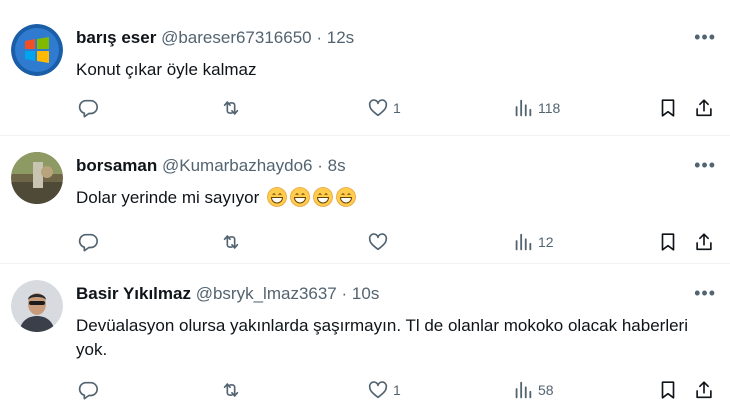 The height and width of the screenshot is (420, 730). What do you see at coordinates (383, 198) in the screenshot?
I see `tweet-text: Dolar yerinde mi sayıyor` at bounding box center [383, 198].